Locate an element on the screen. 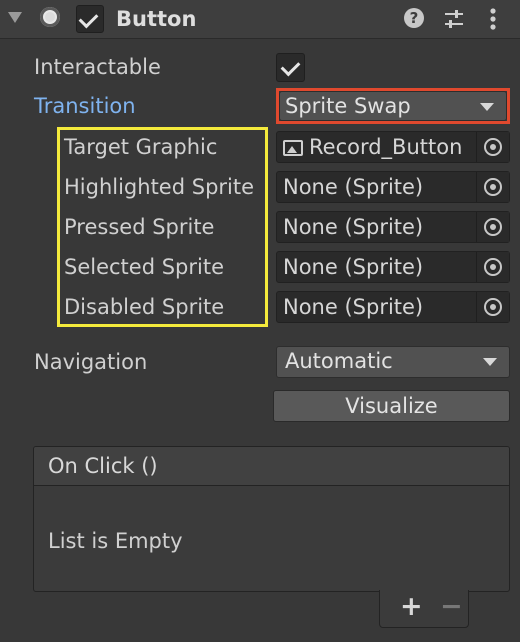  context-menu-icon is located at coordinates (493, 19).